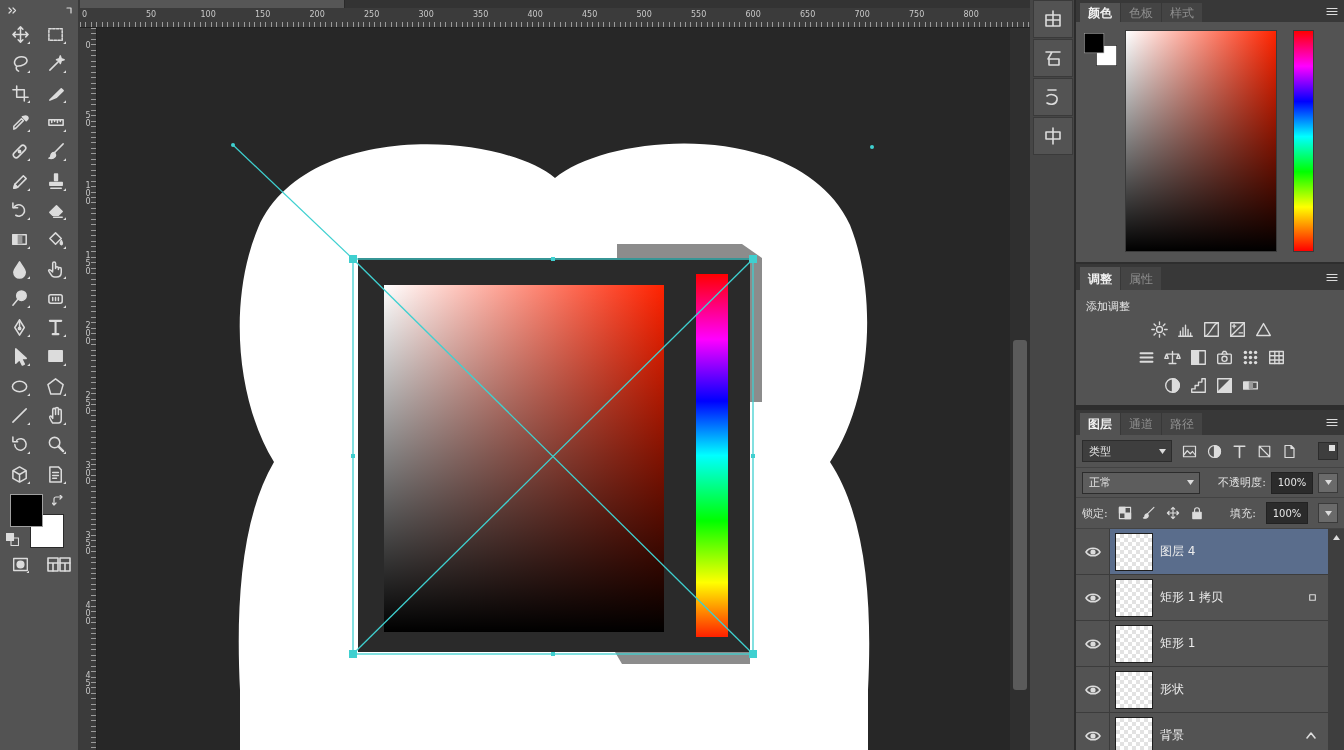 The height and width of the screenshot is (750, 1344). What do you see at coordinates (56, 415) in the screenshot?
I see `hand-icon` at bounding box center [56, 415].